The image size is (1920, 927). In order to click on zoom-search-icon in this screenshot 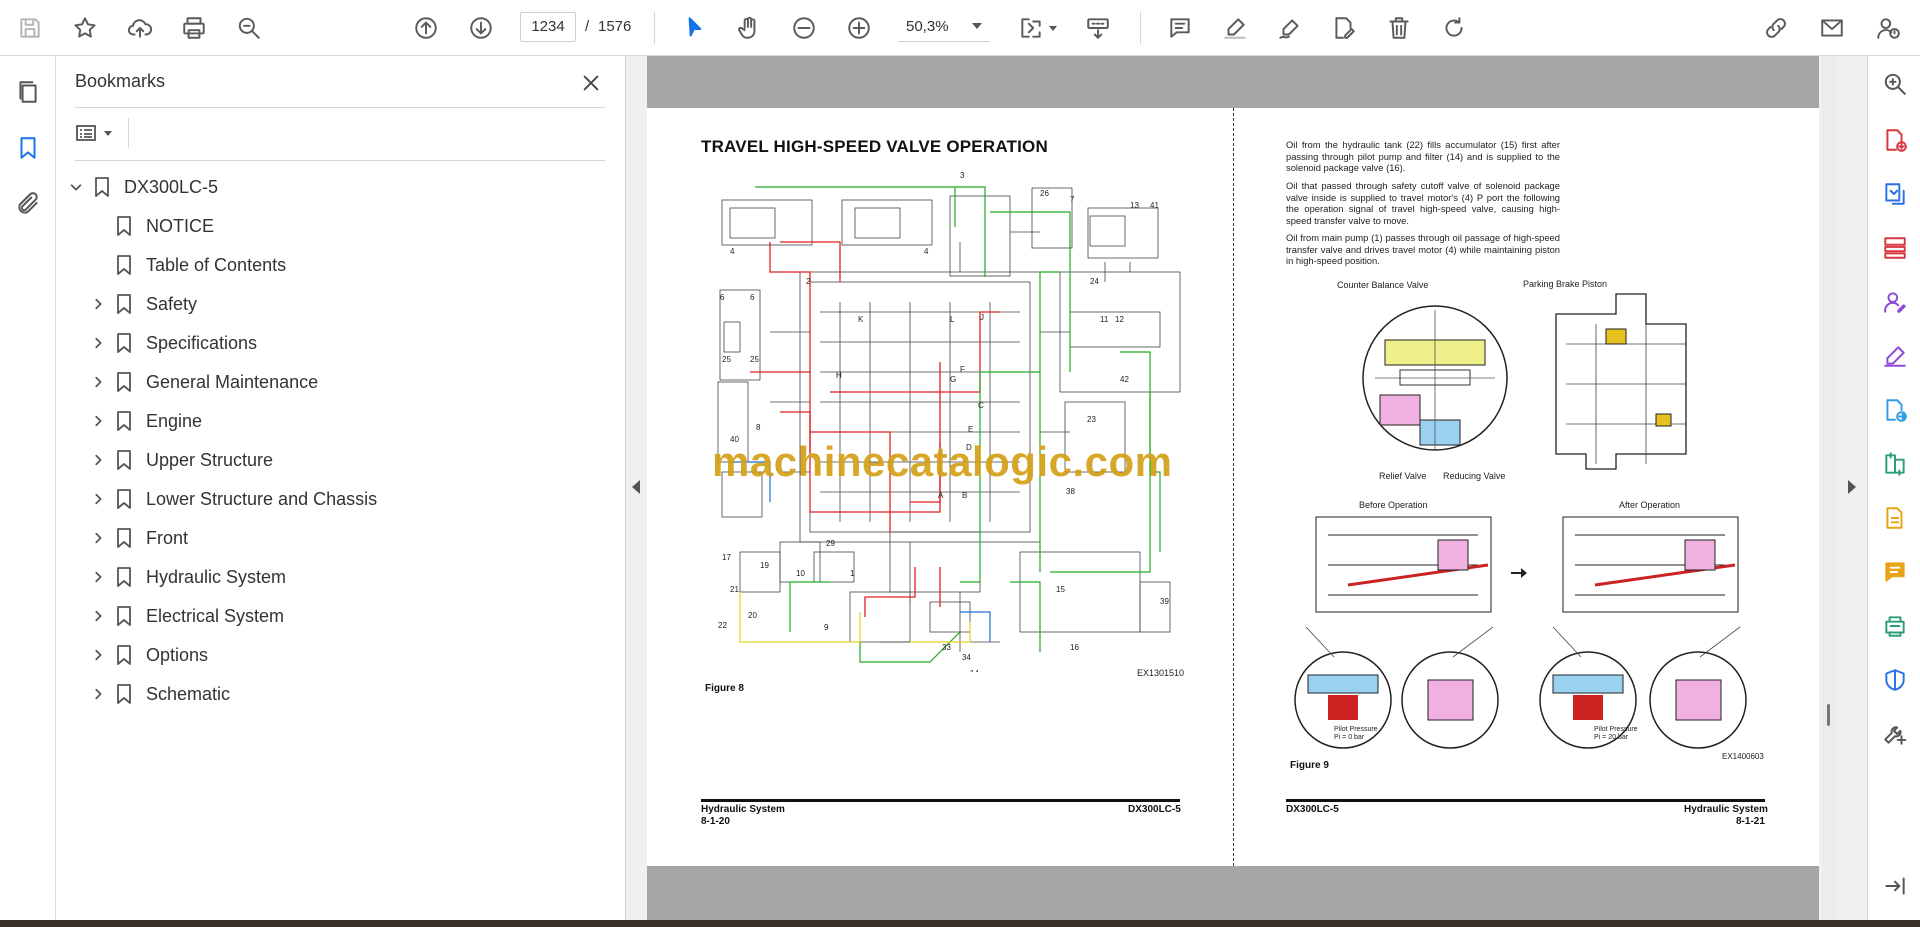, I will do `click(249, 28)`.